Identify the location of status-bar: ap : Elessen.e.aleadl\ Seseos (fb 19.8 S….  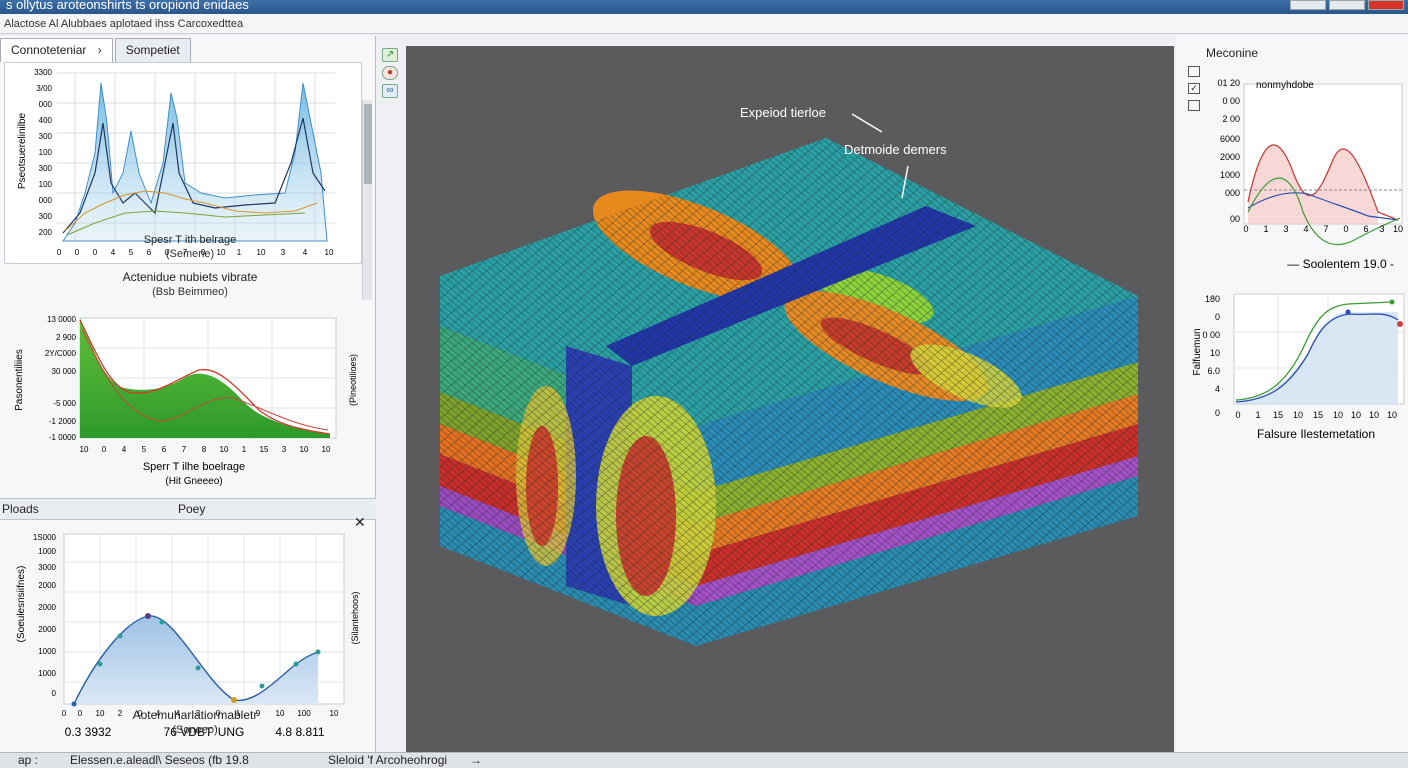
(704, 760).